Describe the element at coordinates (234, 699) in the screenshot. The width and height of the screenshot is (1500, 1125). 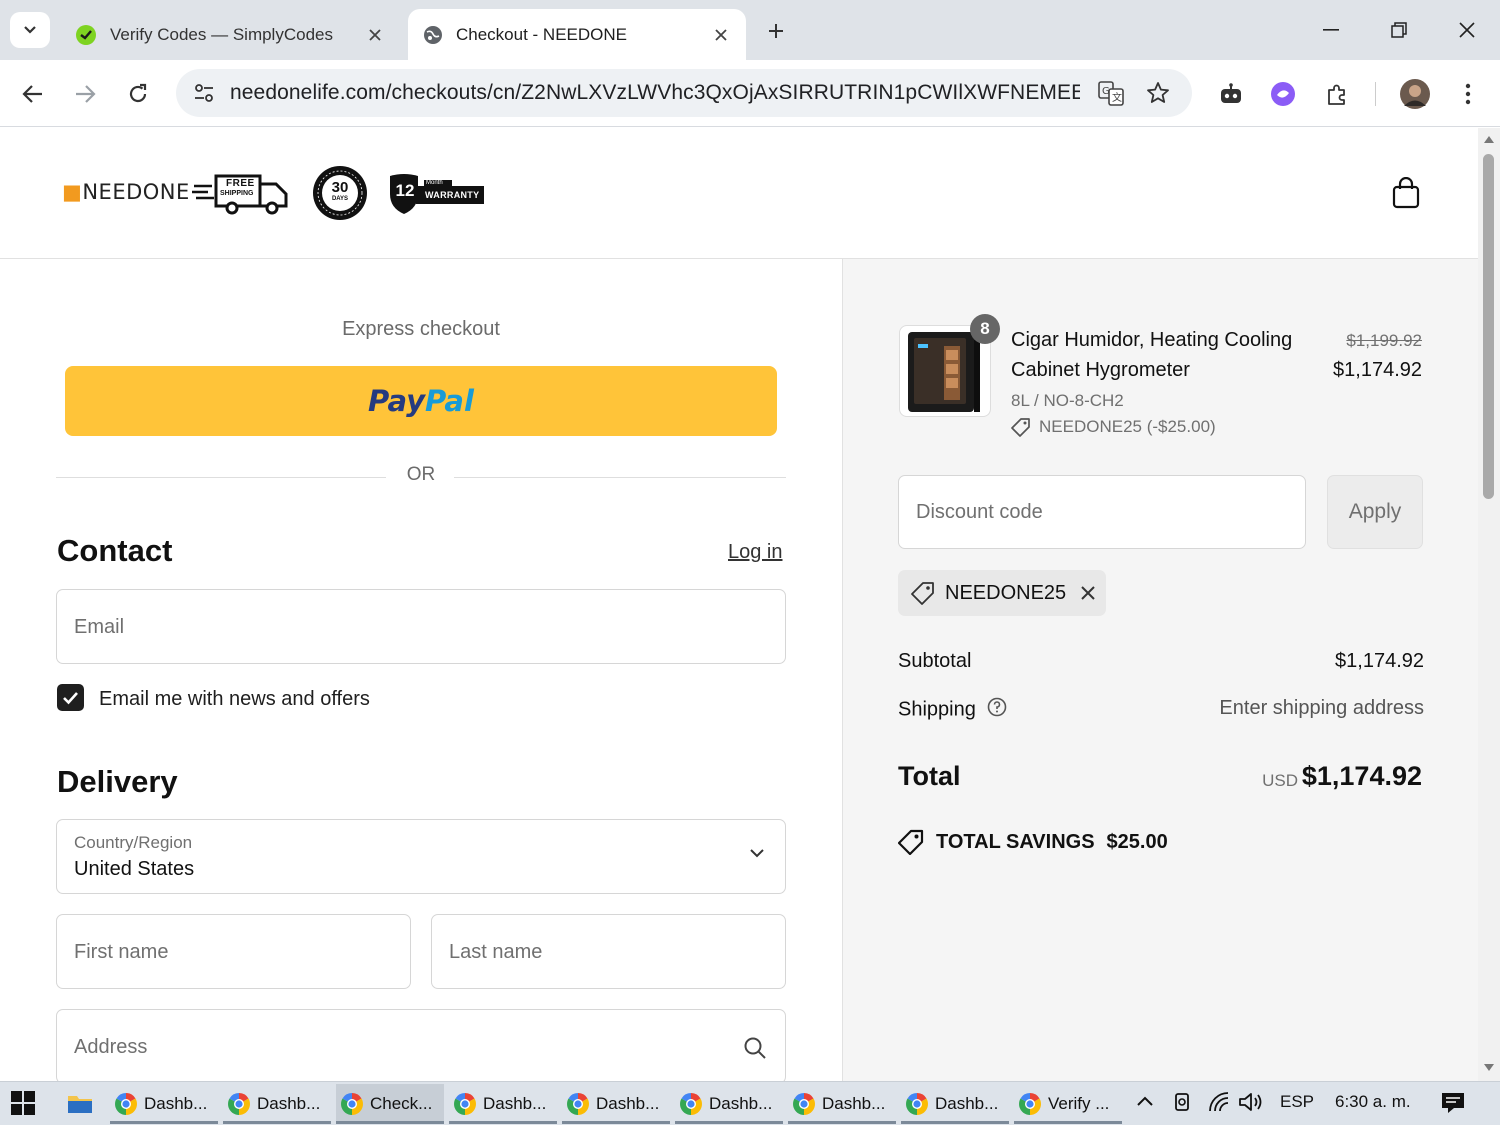
I see `news-checkbox-label: Email me with news and offers` at that location.